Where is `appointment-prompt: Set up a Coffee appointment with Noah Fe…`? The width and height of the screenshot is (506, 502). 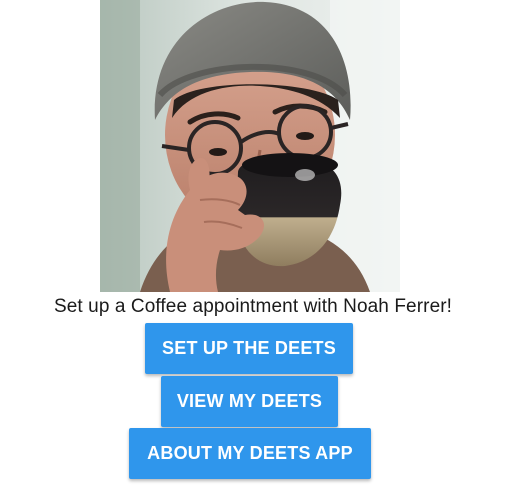 appointment-prompt: Set up a Coffee appointment with Noah Fe… is located at coordinates (253, 306).